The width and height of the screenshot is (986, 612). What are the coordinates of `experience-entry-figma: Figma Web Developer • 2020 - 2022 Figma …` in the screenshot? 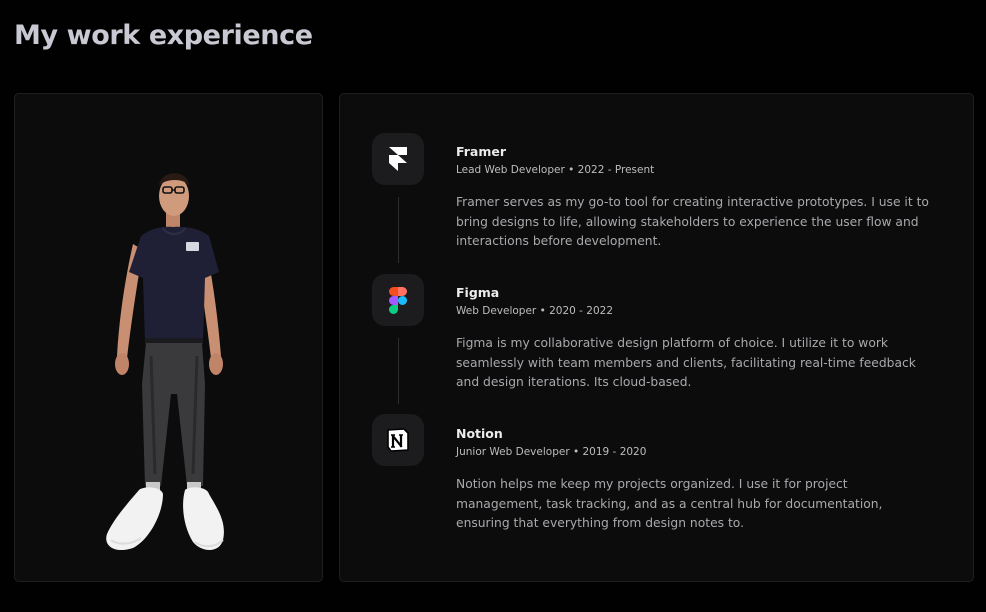 It's located at (696, 338).